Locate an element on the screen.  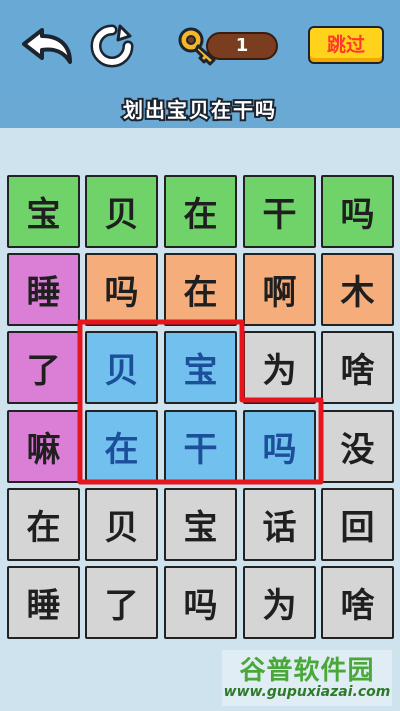
watermark: 谷普软件园 www.gupuxiazai.com is located at coordinates (307, 678).